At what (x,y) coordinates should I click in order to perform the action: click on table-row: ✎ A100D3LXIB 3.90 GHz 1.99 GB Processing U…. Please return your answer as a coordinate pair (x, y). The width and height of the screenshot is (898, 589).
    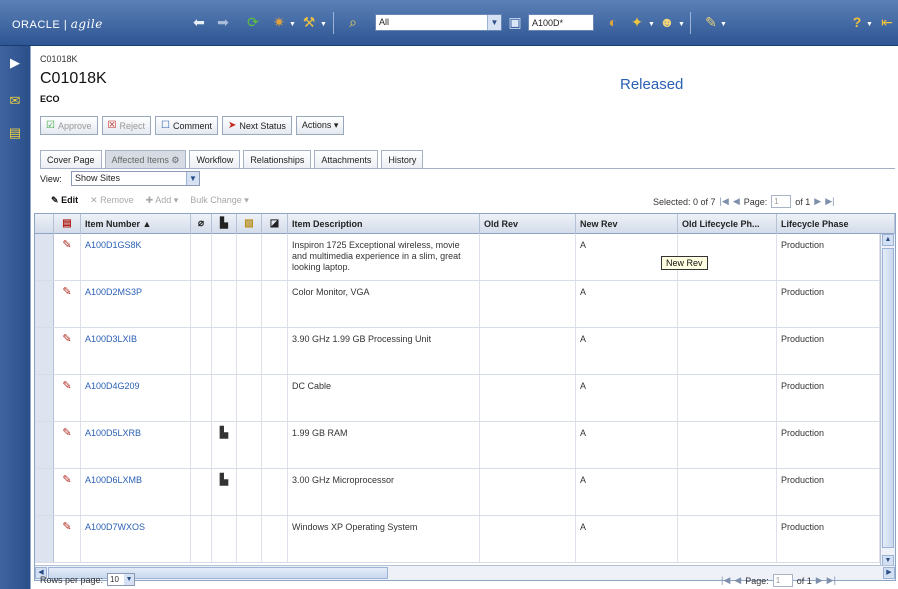
    Looking at the image, I should click on (457, 351).